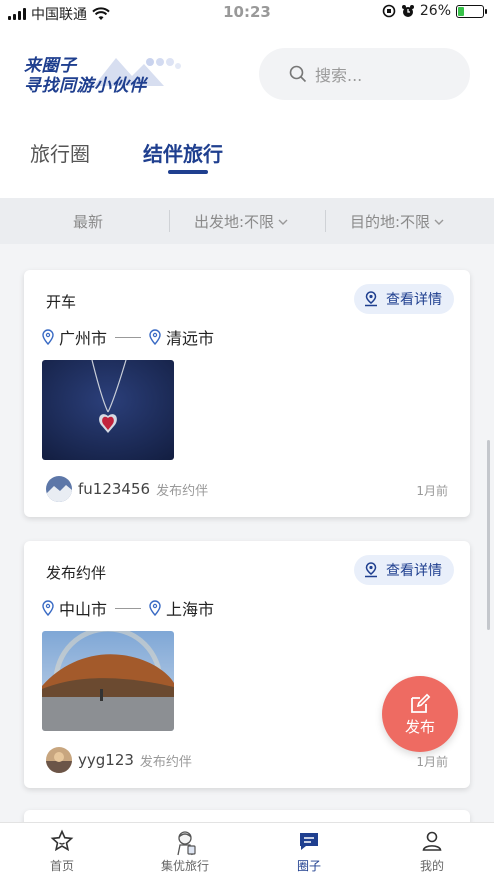 This screenshot has width=494, height=880. What do you see at coordinates (309, 851) in the screenshot?
I see `nav-circle: 圈子` at bounding box center [309, 851].